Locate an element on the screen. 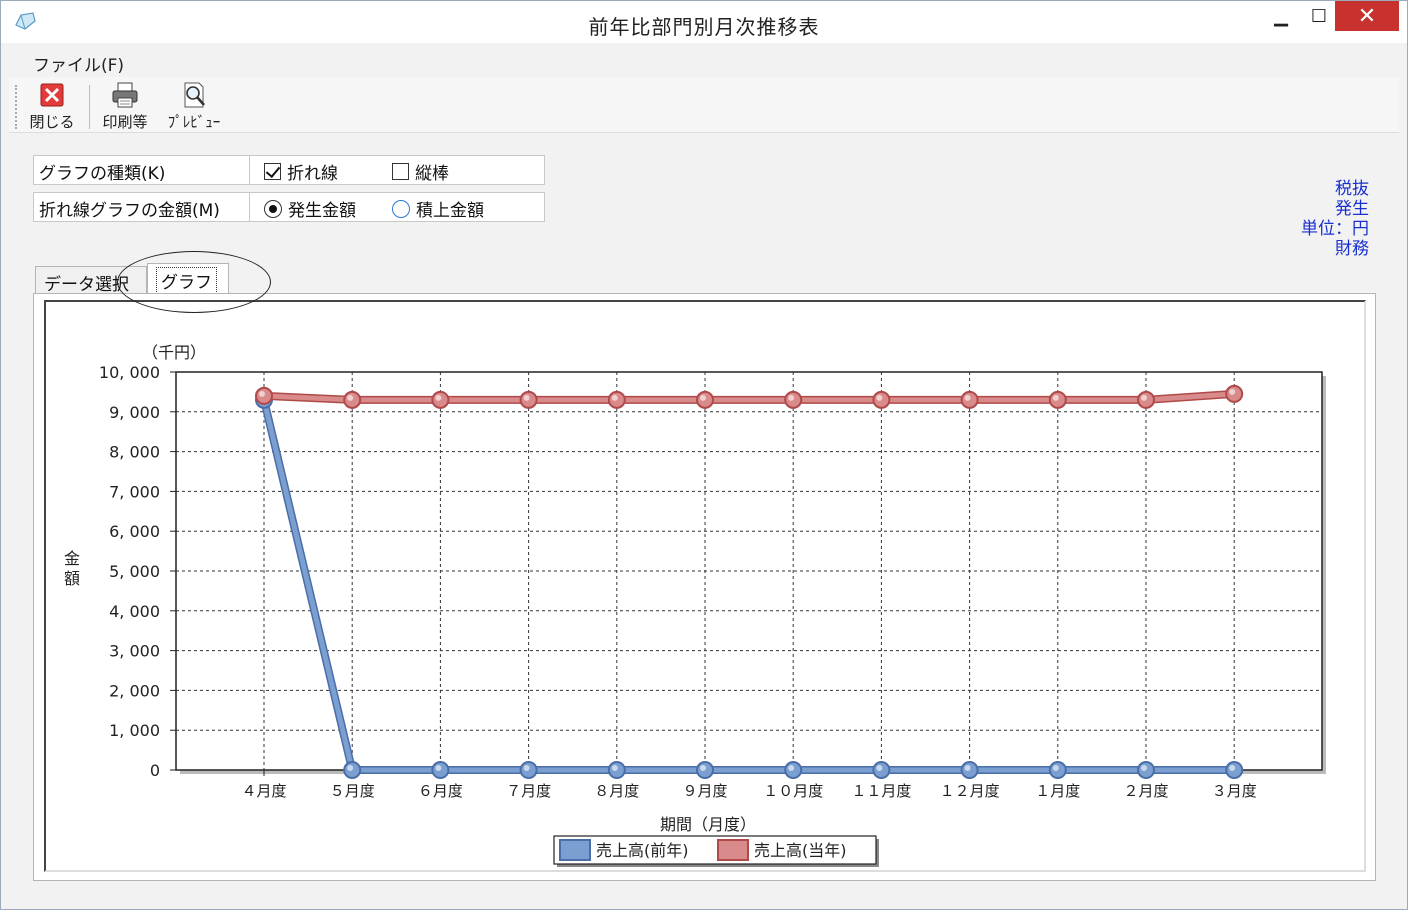 Image resolution: width=1408 pixels, height=910 pixels. x-axis-ticks: ４月度 ５月度 ６月度 ７月度 ８月度 ９月度 １０月度 １１月度 １２月度 １月度 ２月度 ３月度 is located at coordinates (749, 785).